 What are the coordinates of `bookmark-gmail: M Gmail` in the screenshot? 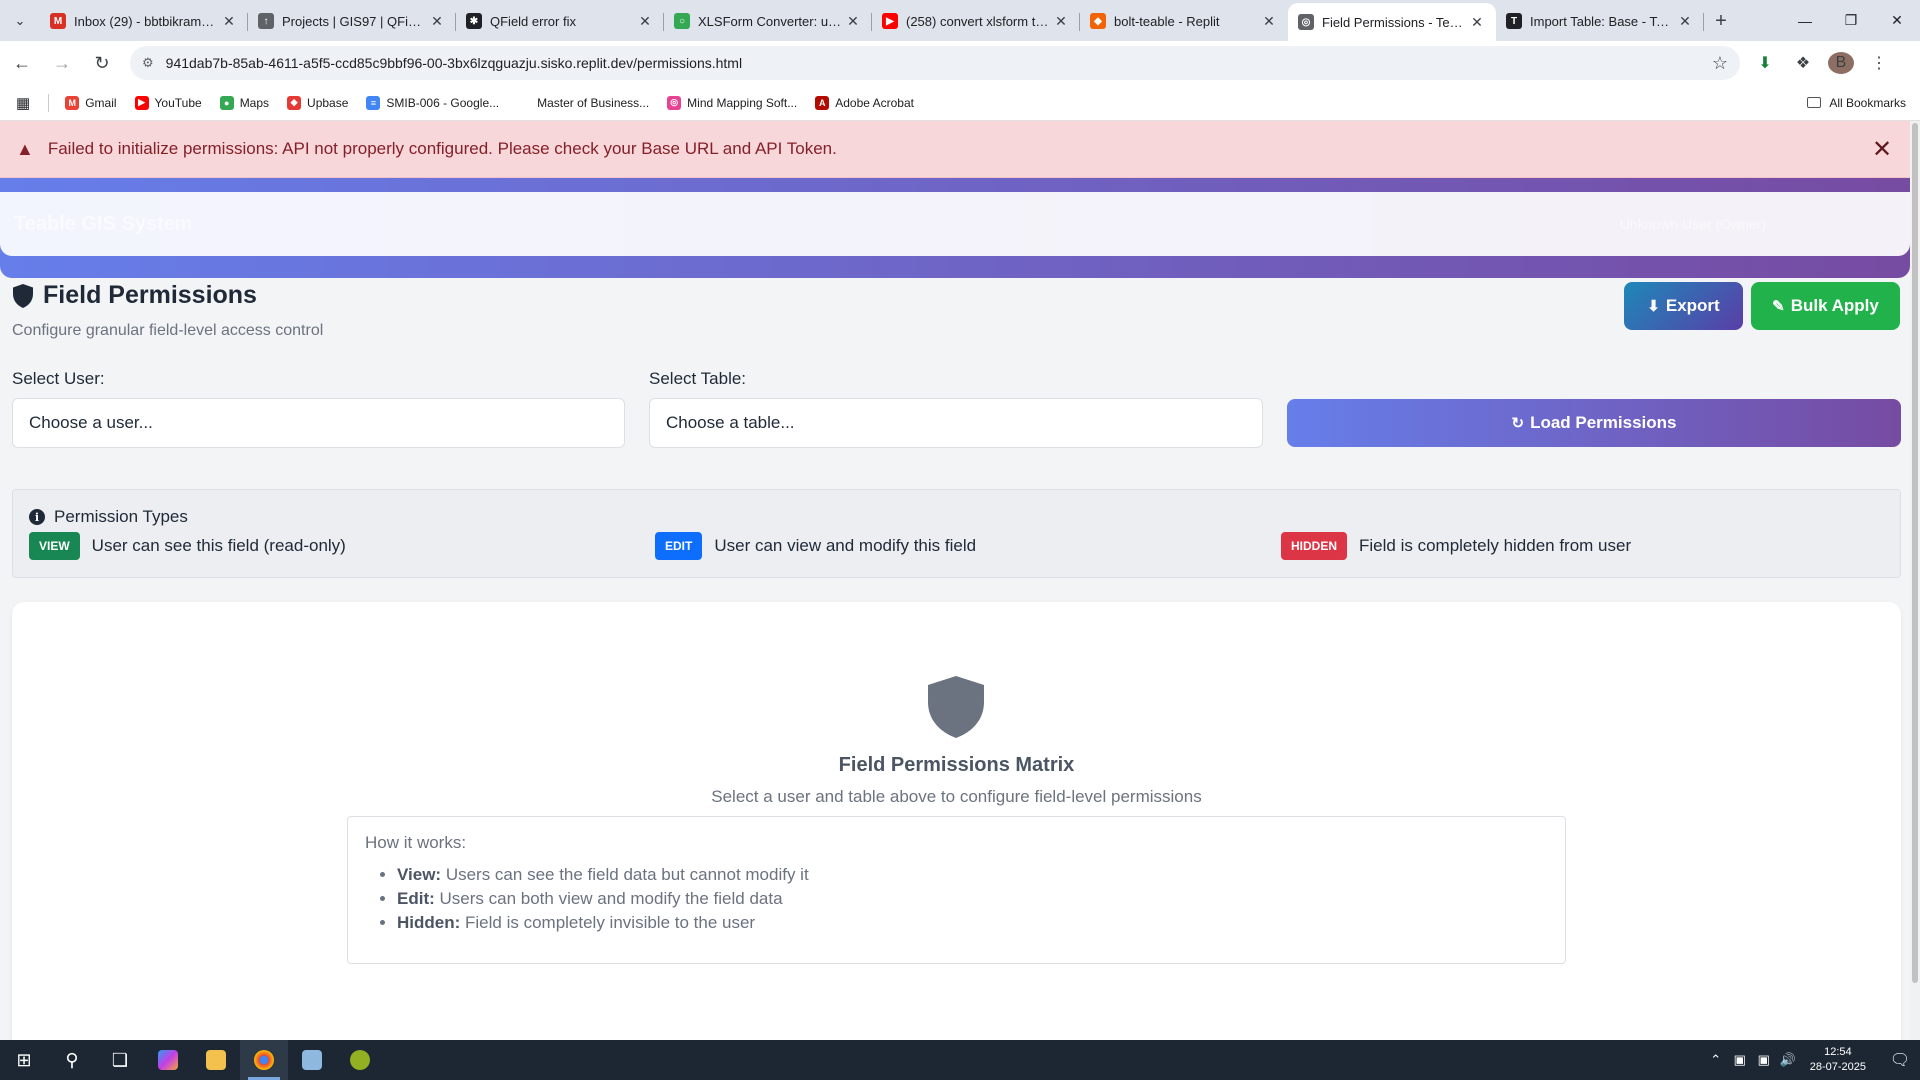 It's located at (91, 102).